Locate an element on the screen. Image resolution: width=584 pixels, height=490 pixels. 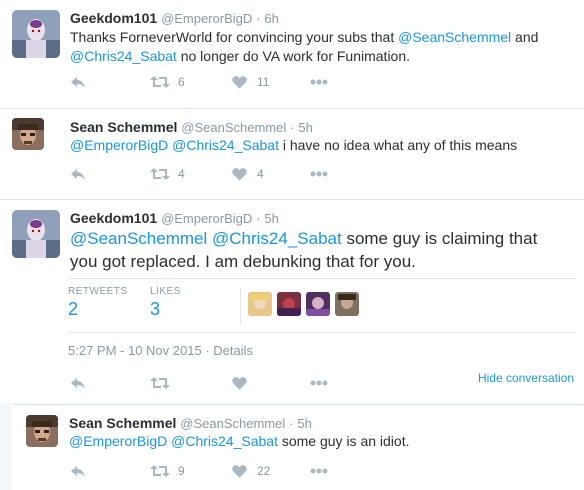
retweet-icon is located at coordinates (160, 82).